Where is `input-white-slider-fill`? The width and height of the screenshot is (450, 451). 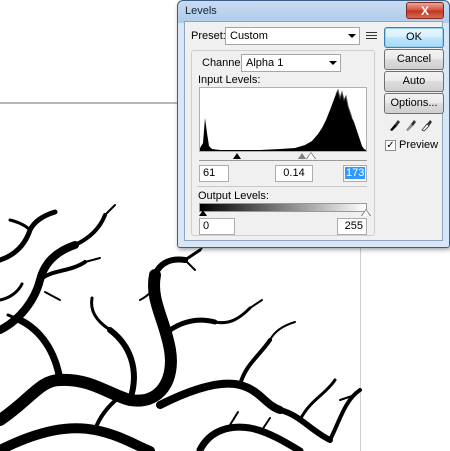 input-white-slider-fill is located at coordinates (311, 156).